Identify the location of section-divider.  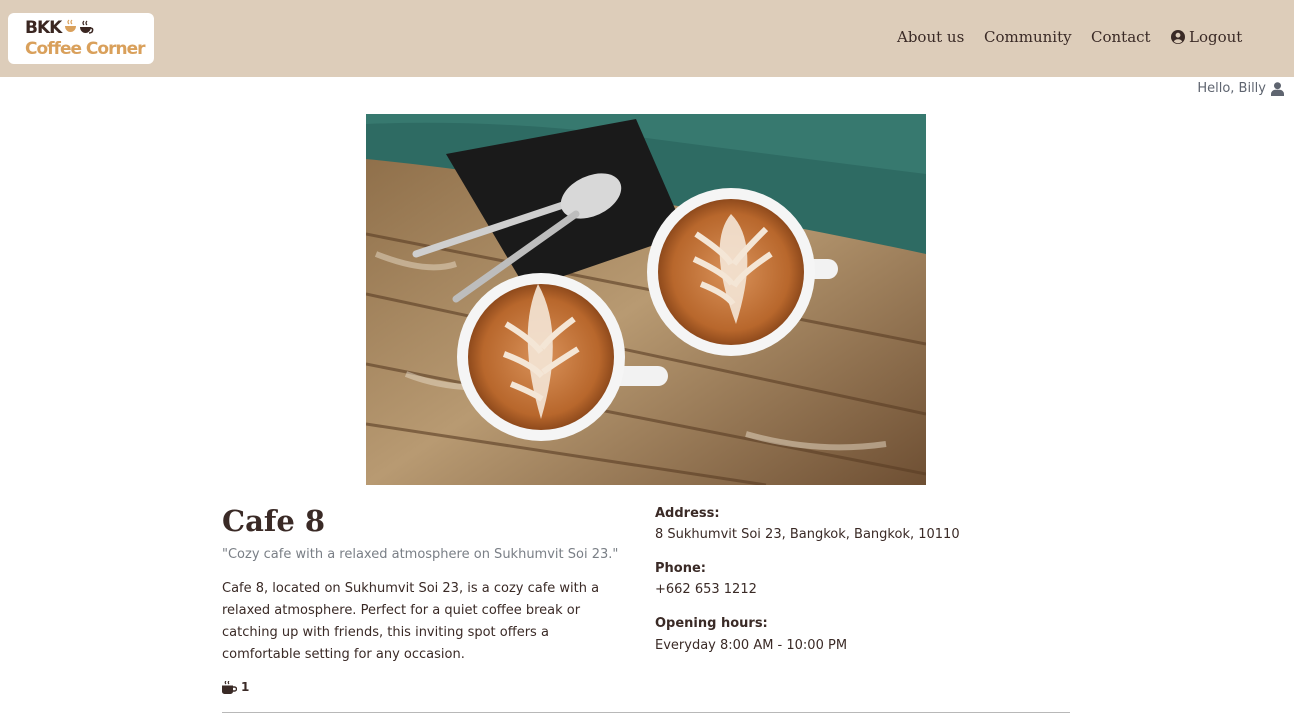
(646, 712).